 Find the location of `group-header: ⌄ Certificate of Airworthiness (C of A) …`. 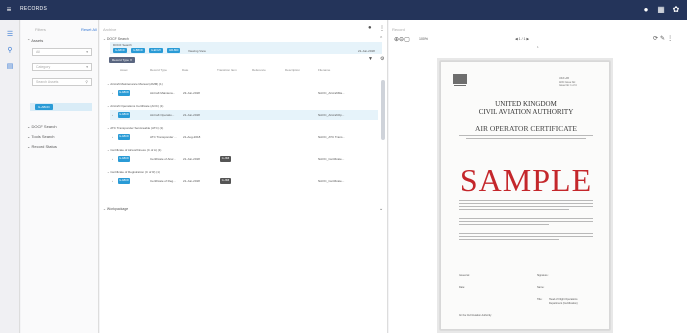

group-header: ⌄ Certificate of Airworthiness (C of A) … is located at coordinates (134, 150).